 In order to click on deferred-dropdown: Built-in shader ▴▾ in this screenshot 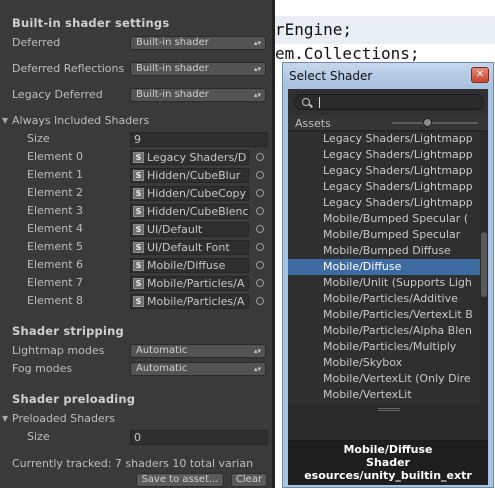, I will do `click(198, 43)`.